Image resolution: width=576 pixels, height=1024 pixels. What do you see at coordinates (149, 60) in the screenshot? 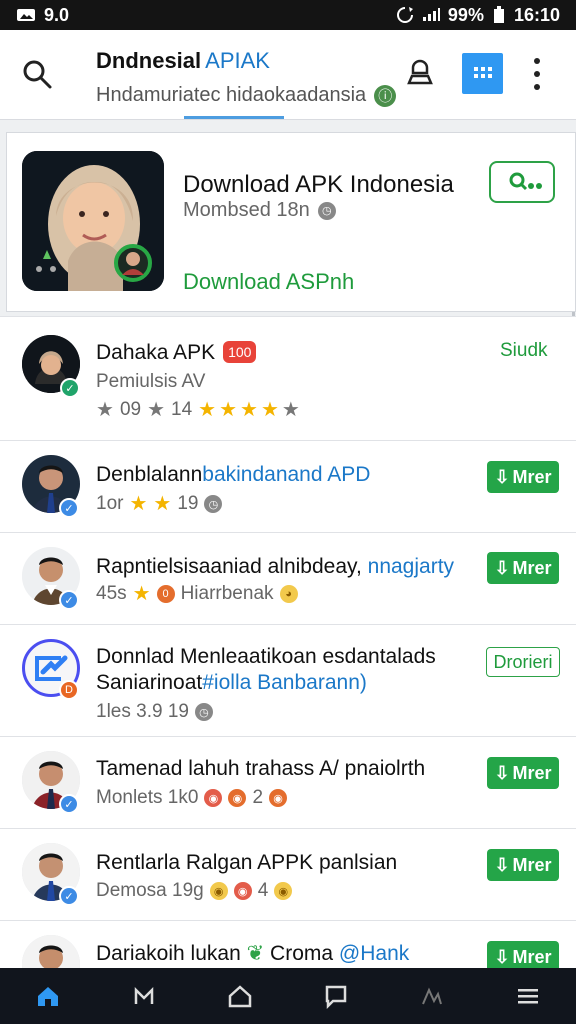
I see `app-title-text: Dndnesial` at bounding box center [149, 60].